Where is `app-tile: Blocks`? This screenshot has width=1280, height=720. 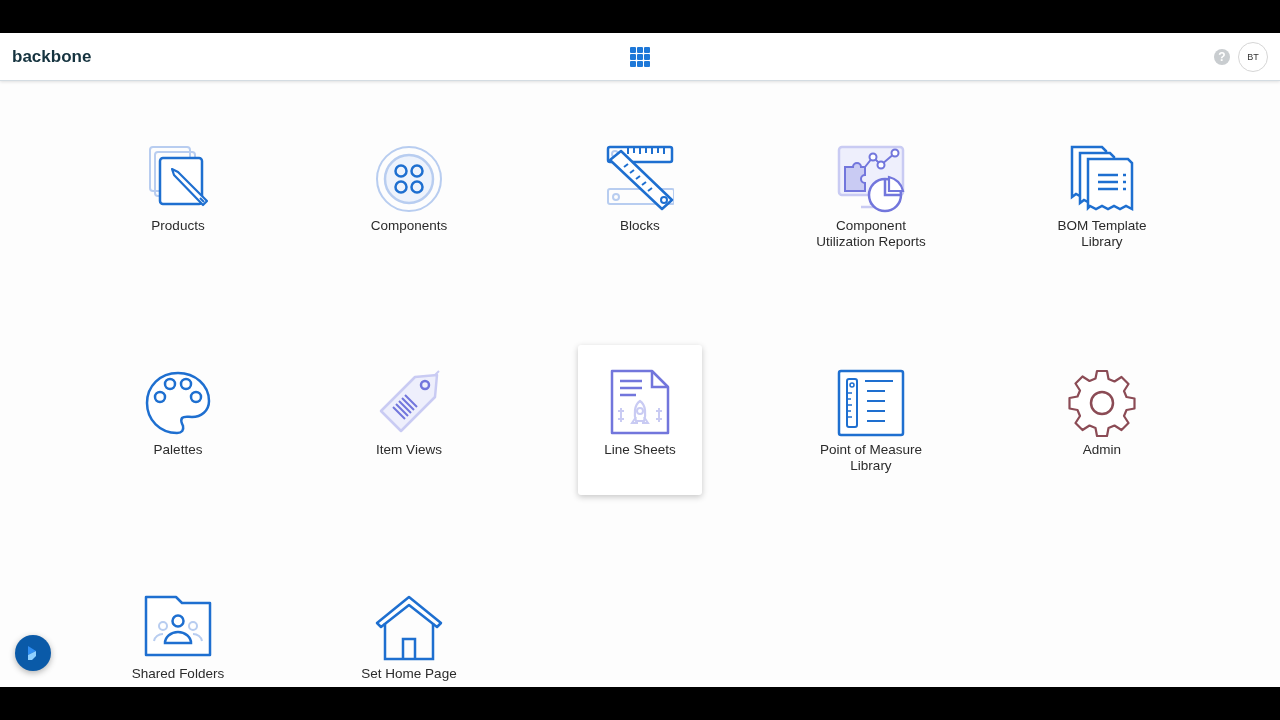
app-tile: Blocks is located at coordinates (640, 196).